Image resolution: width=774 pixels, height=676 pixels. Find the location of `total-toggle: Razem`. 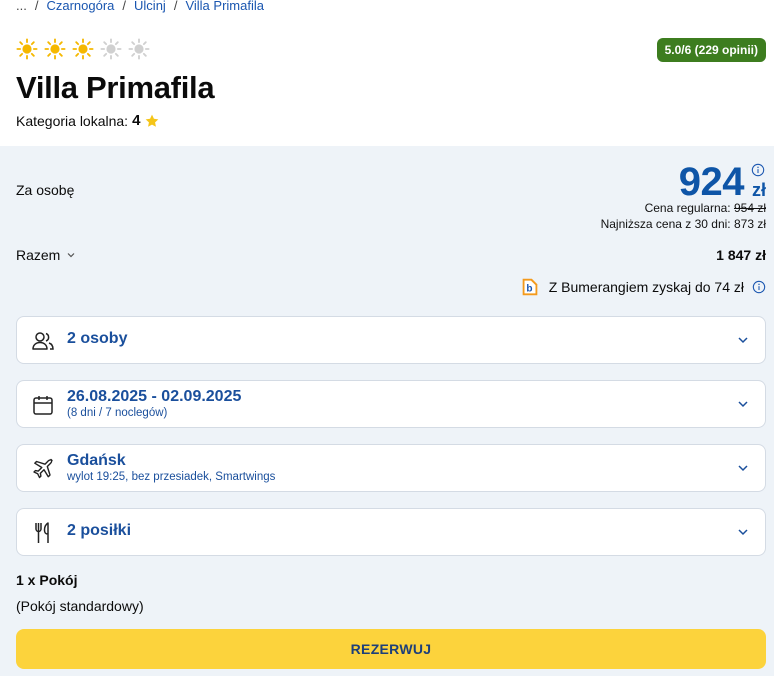

total-toggle: Razem is located at coordinates (46, 255).